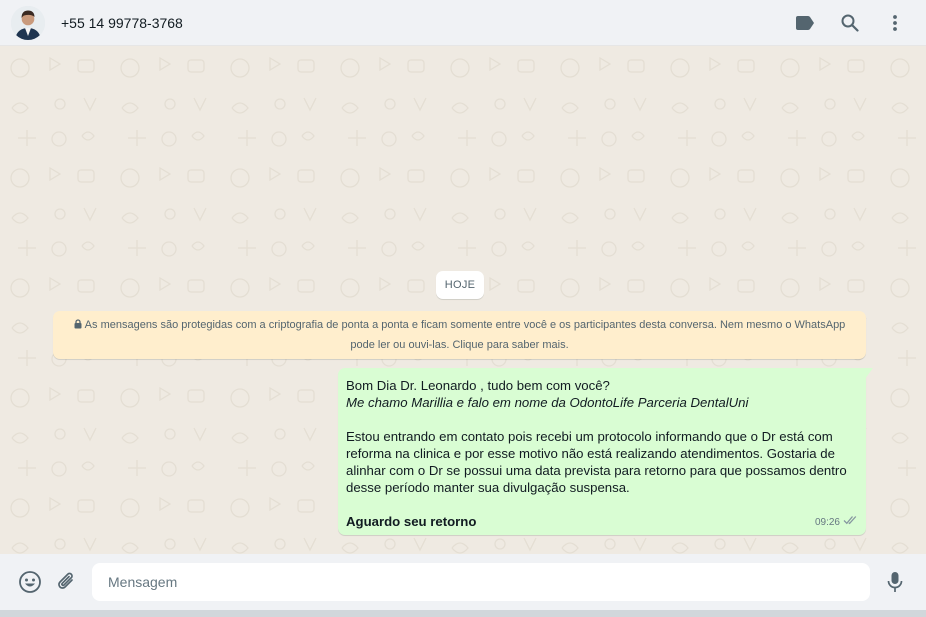 This screenshot has height=617, width=926. Describe the element at coordinates (849, 522) in the screenshot. I see `double-check-icon` at that location.